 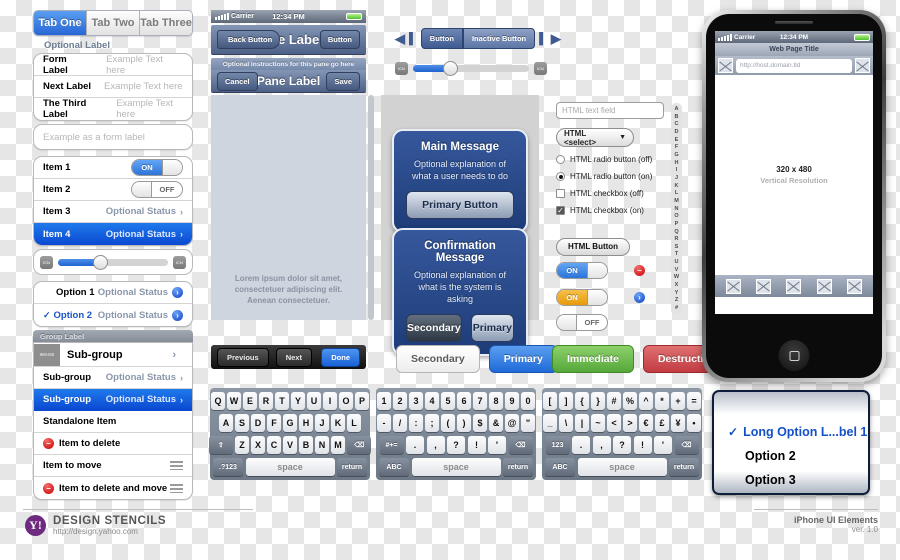 What do you see at coordinates (616, 176) in the screenshot?
I see `html-radio-on-row: HTML radio button (on)` at bounding box center [616, 176].